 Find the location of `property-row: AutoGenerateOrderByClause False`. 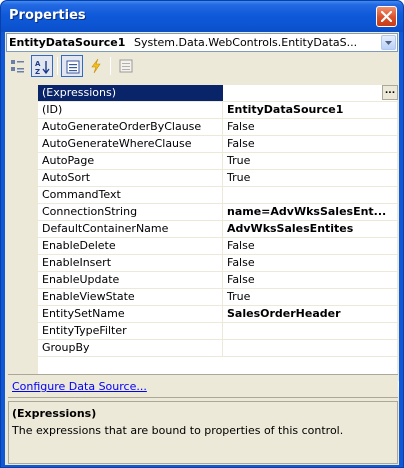

property-row: AutoGenerateOrderByClause False is located at coordinates (218, 127).